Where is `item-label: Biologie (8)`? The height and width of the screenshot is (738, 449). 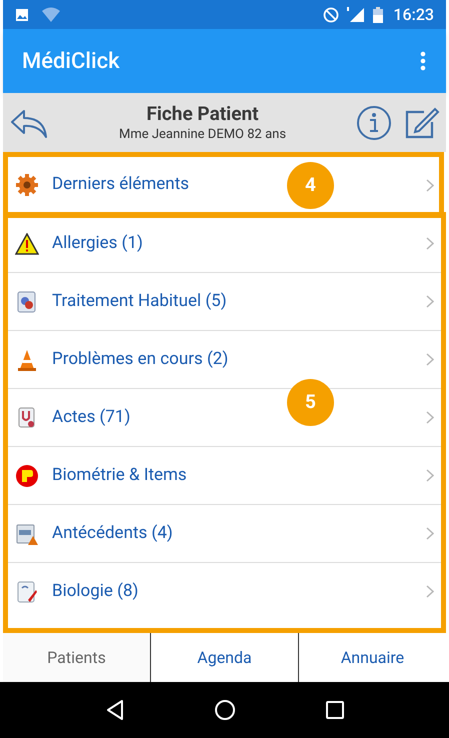
item-label: Biologie (8) is located at coordinates (95, 591).